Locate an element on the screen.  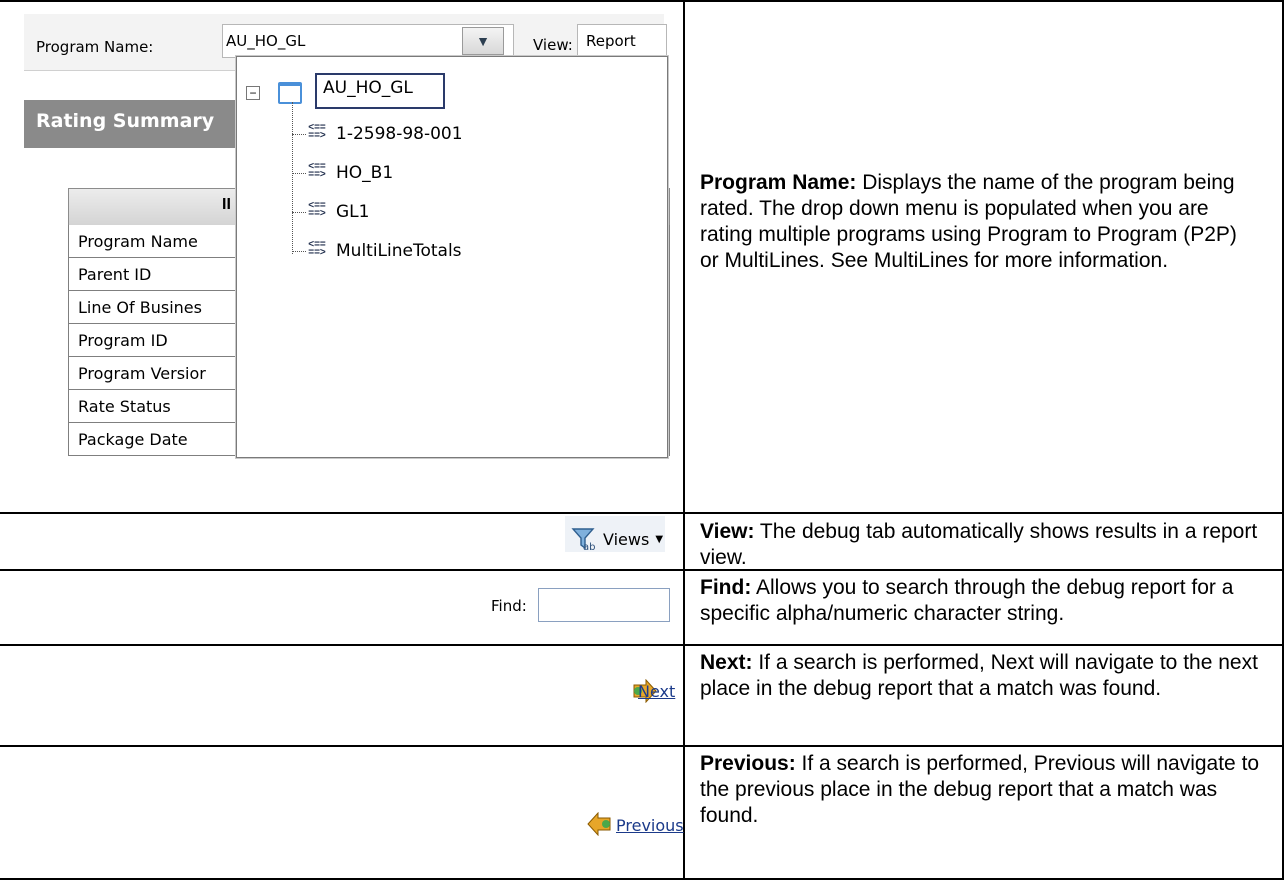
previous-link: Previous is located at coordinates (650, 825).